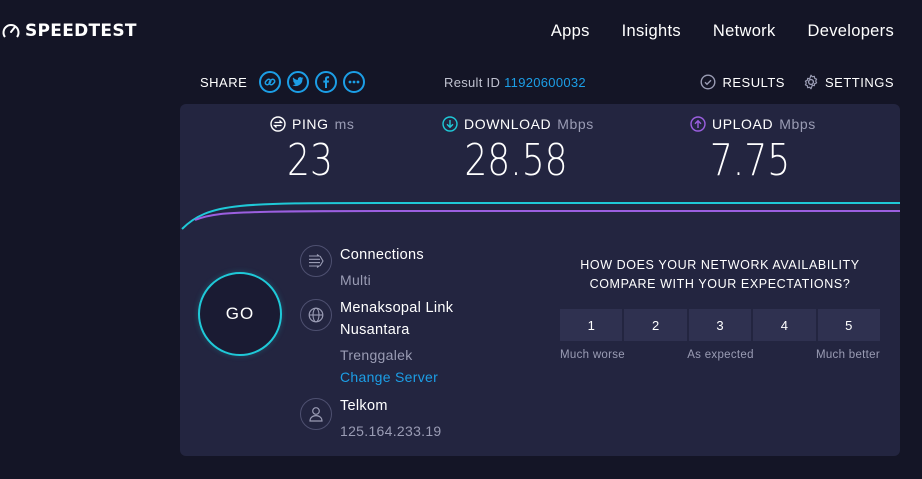 The width and height of the screenshot is (922, 479). I want to click on download-value: 28.58, so click(516, 160).